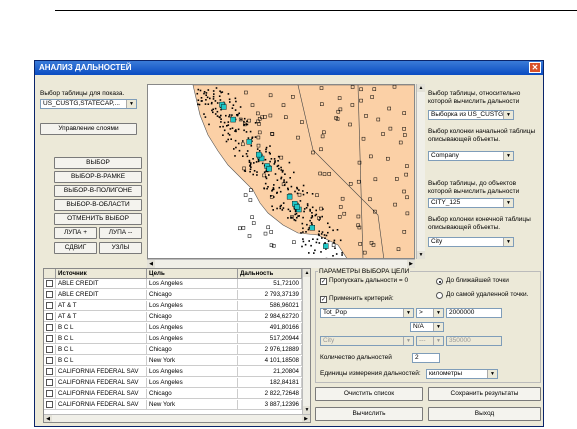  I want to click on header-source: Источник, so click(101, 274).